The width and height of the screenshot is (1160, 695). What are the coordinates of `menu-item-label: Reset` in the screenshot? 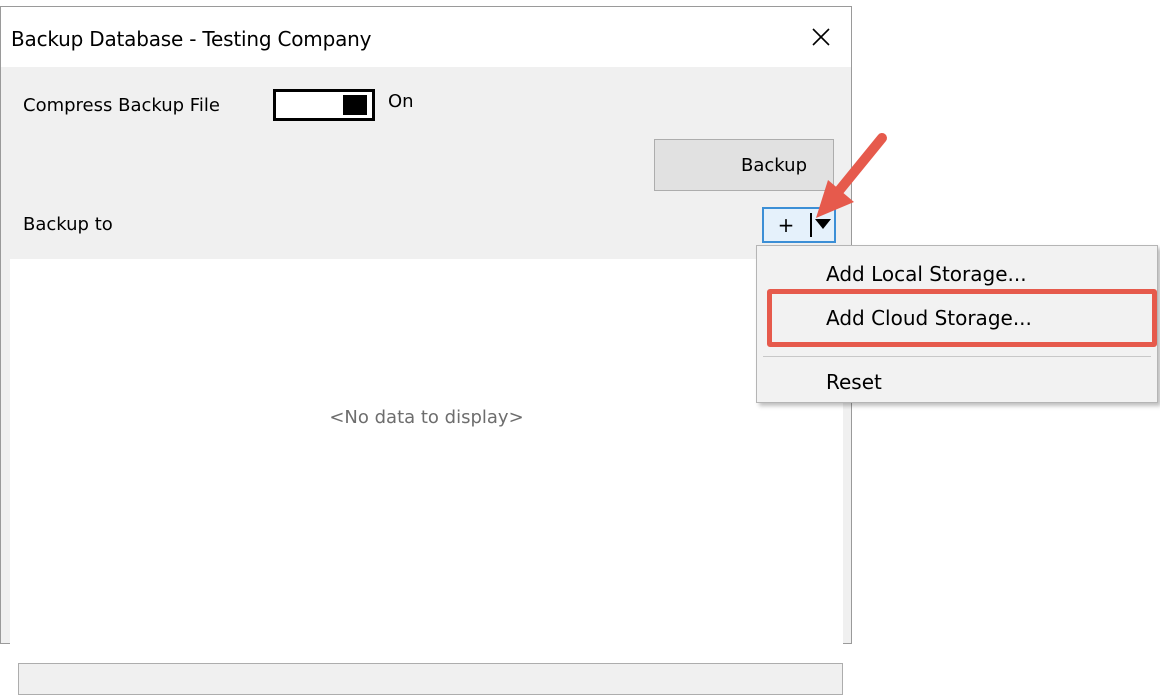 It's located at (854, 382).